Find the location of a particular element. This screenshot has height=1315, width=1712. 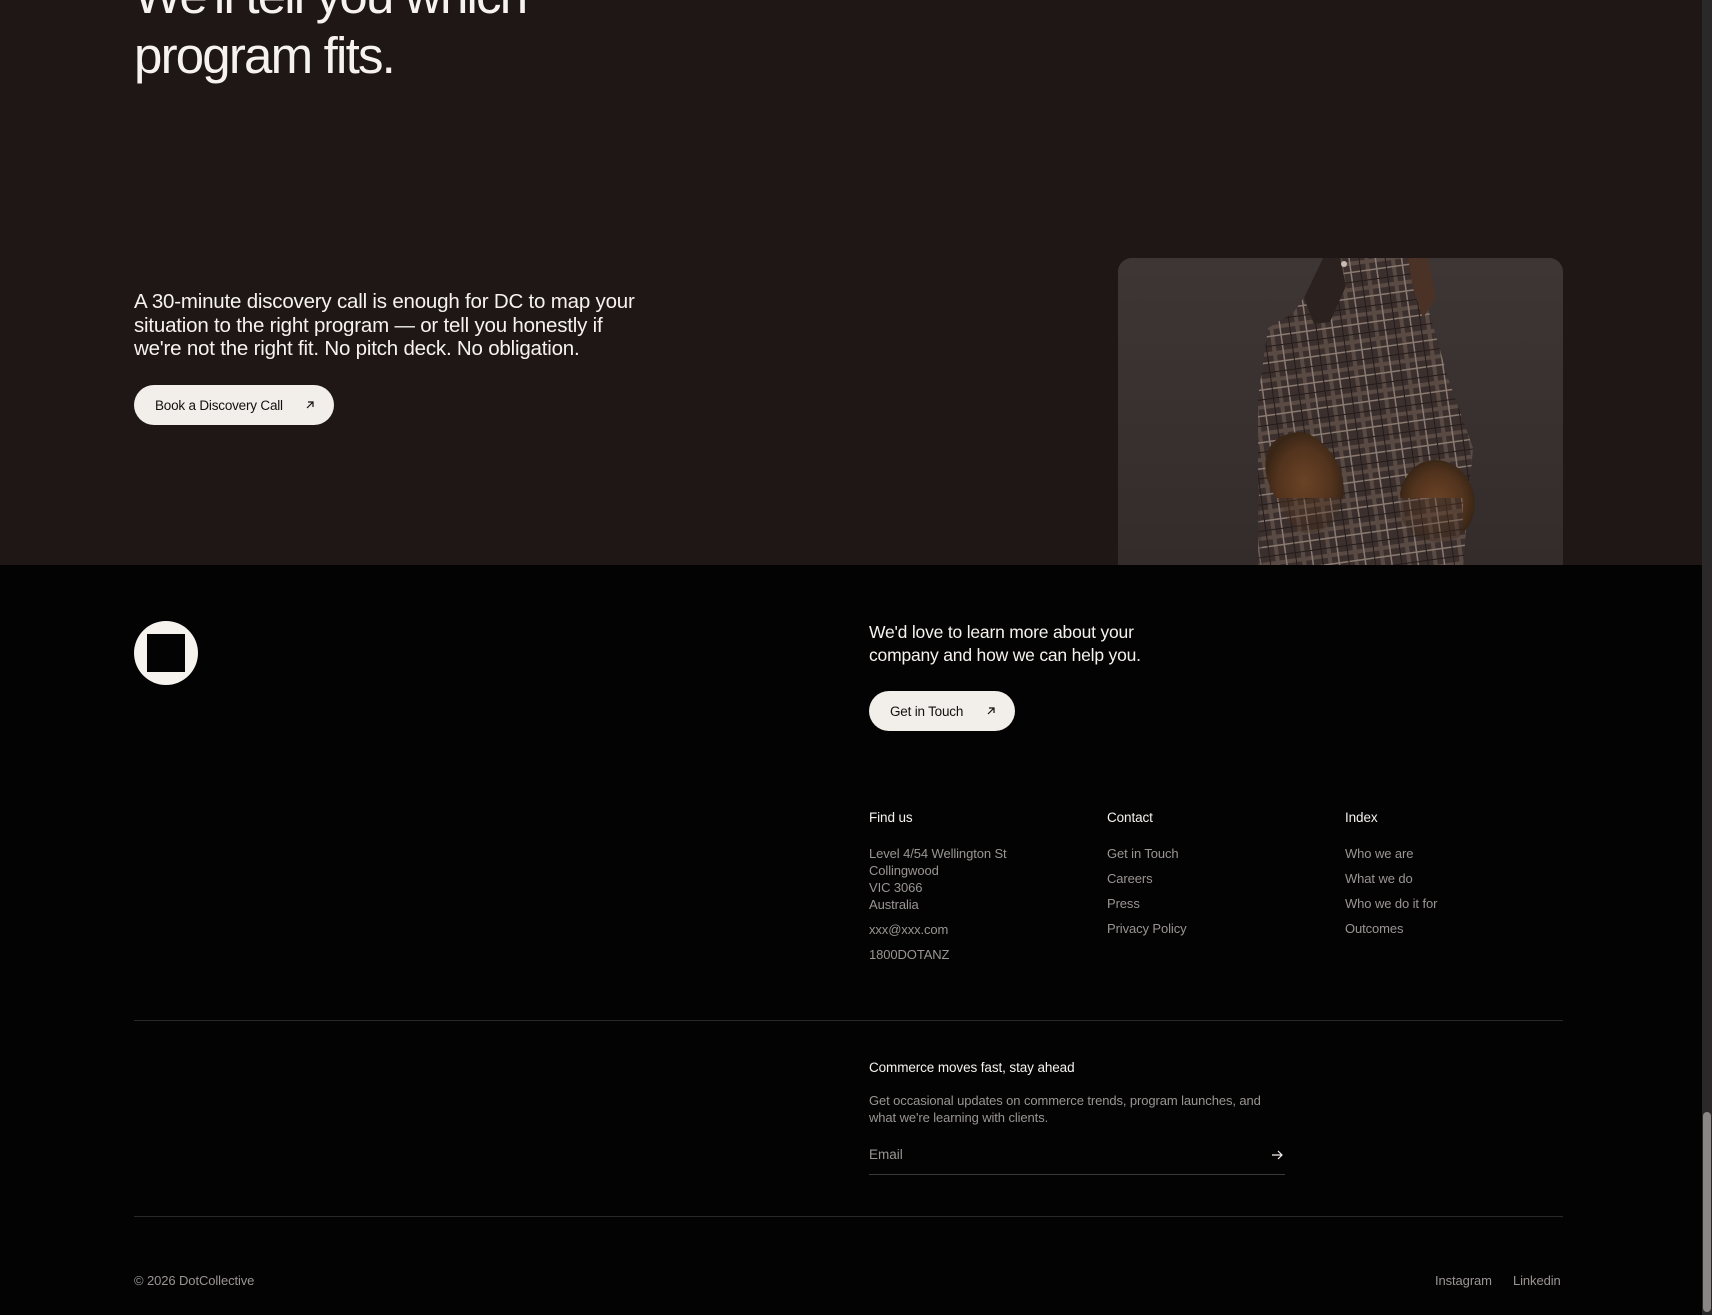

hero-title-line-1: We'll tell you which is located at coordinates (331, 13).